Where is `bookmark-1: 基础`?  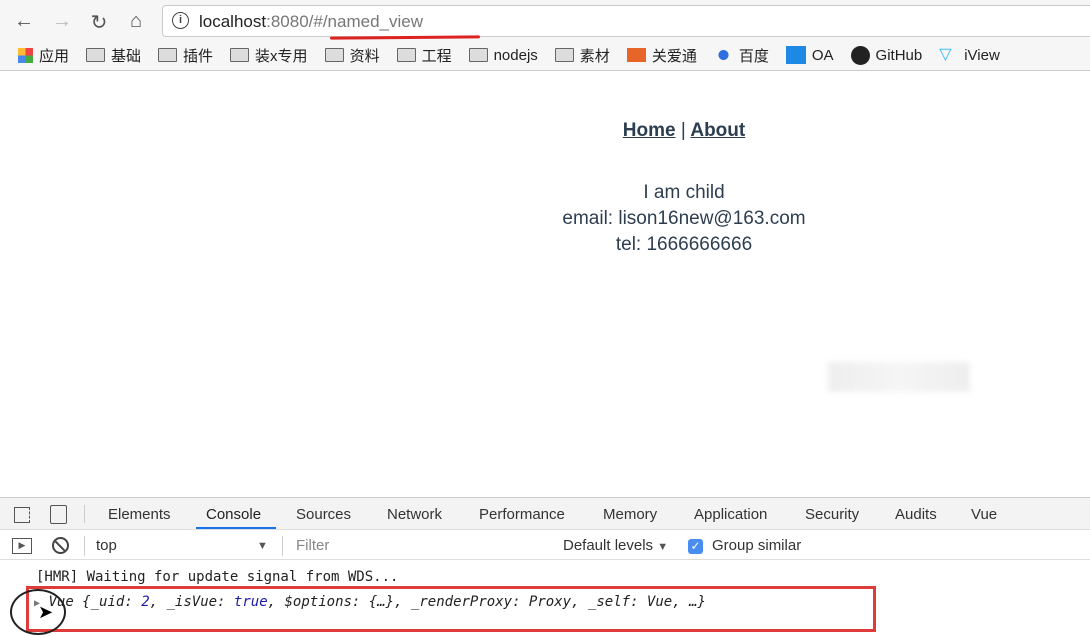
bookmark-1: 基础 is located at coordinates (113, 55).